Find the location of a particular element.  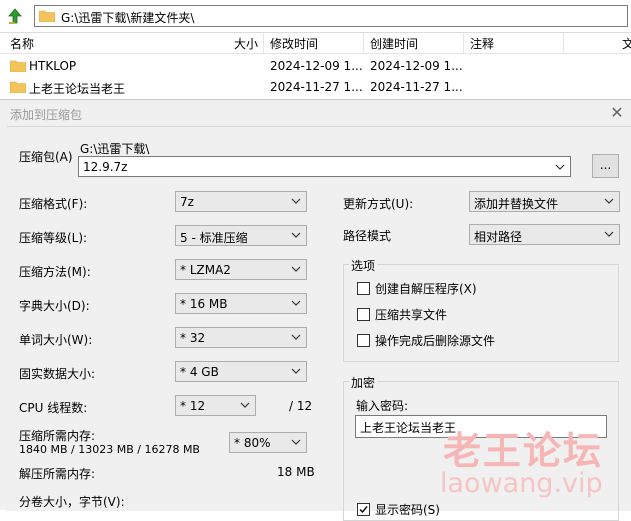

dict-select: * 16 MB is located at coordinates (241, 303).